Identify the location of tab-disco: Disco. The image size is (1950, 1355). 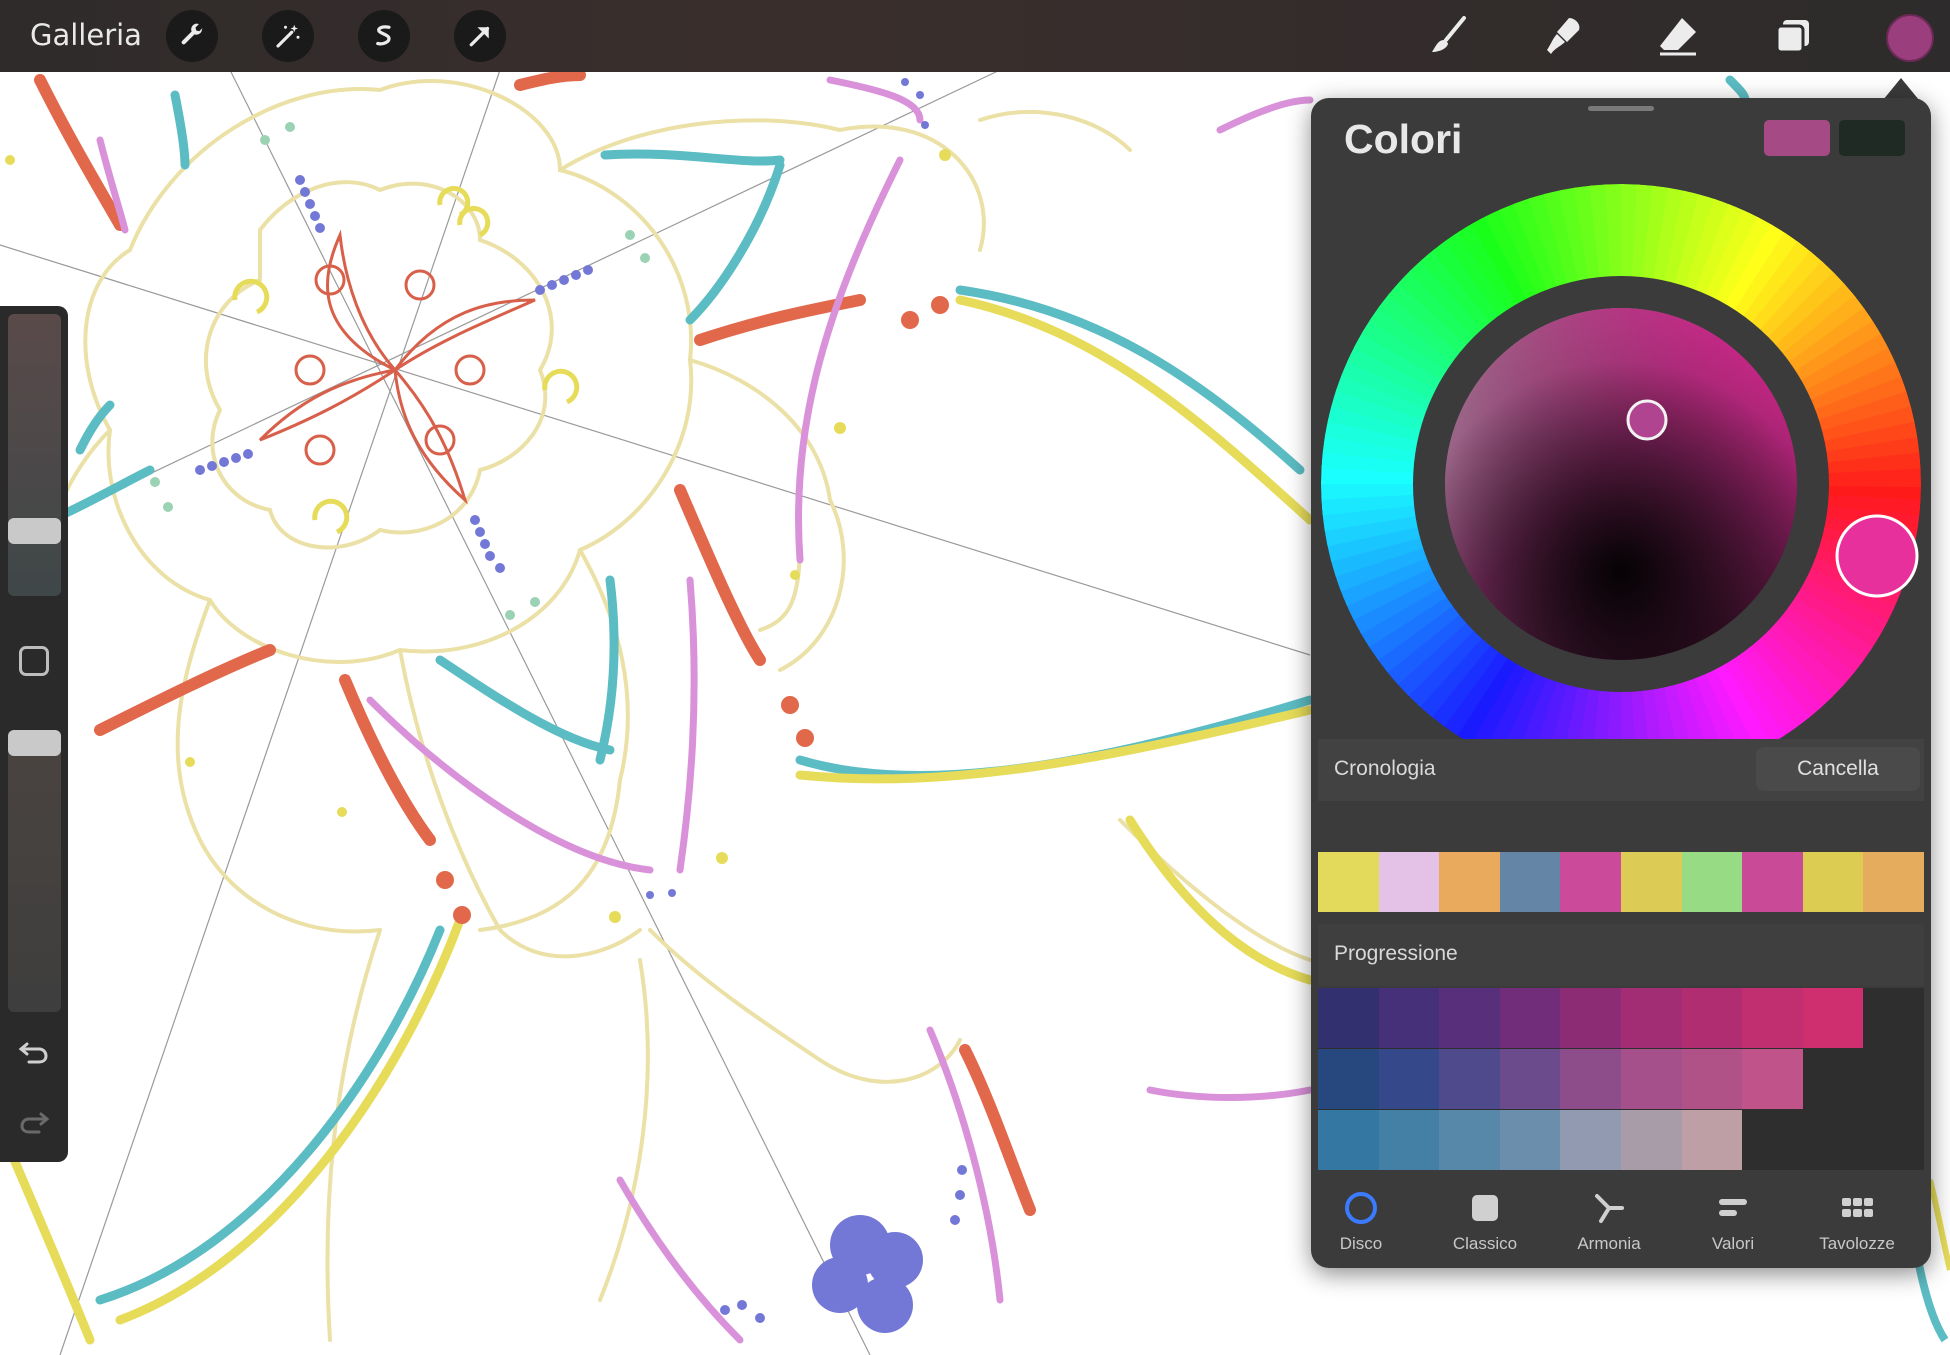
(1361, 1224).